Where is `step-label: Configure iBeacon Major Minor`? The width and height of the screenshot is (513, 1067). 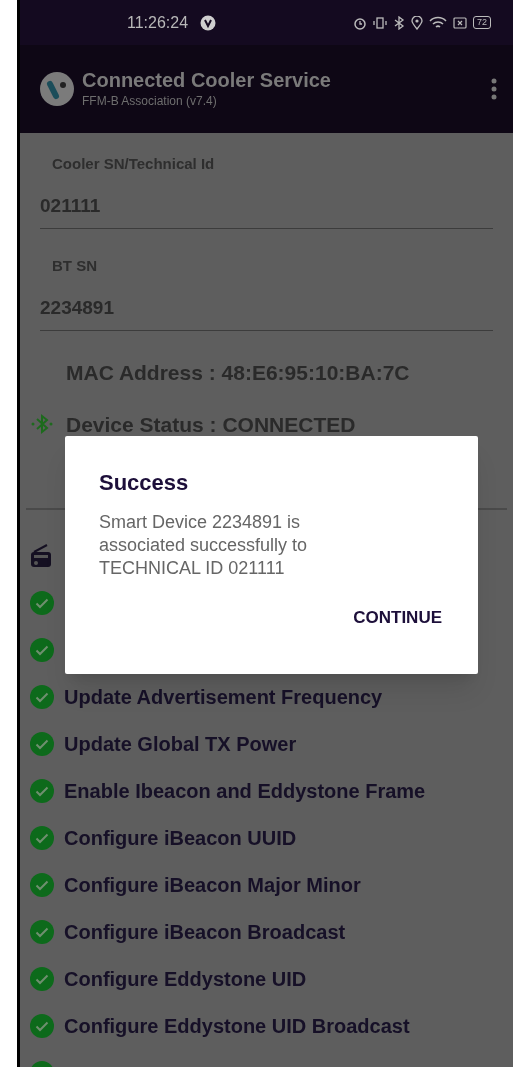
step-label: Configure iBeacon Major Minor is located at coordinates (212, 885).